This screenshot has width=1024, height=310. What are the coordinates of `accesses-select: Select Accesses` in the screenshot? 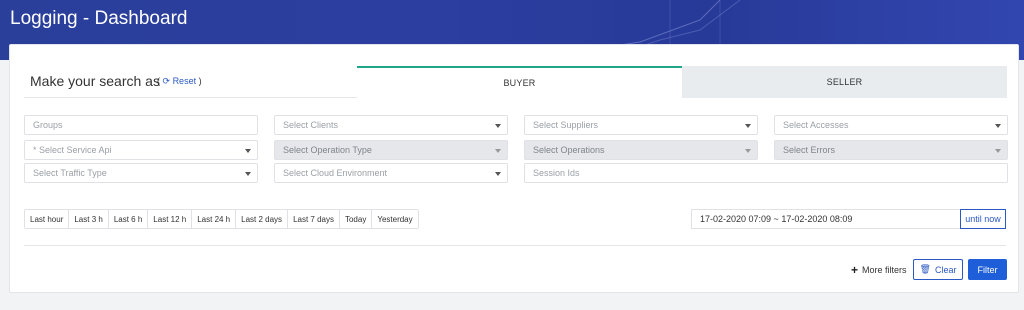 It's located at (891, 125).